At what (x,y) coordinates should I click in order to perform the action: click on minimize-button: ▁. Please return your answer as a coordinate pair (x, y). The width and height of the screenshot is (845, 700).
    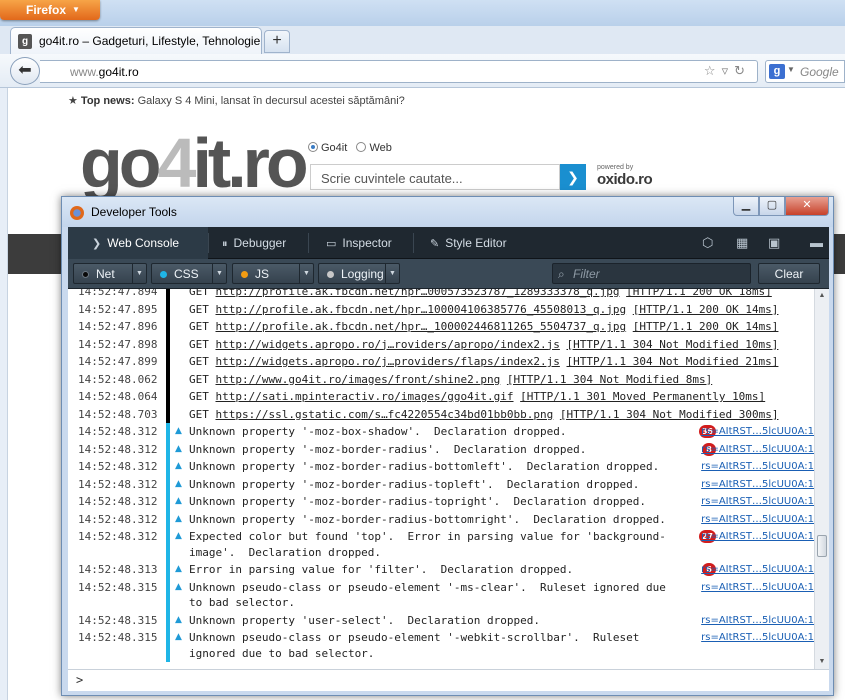
    Looking at the image, I should click on (746, 206).